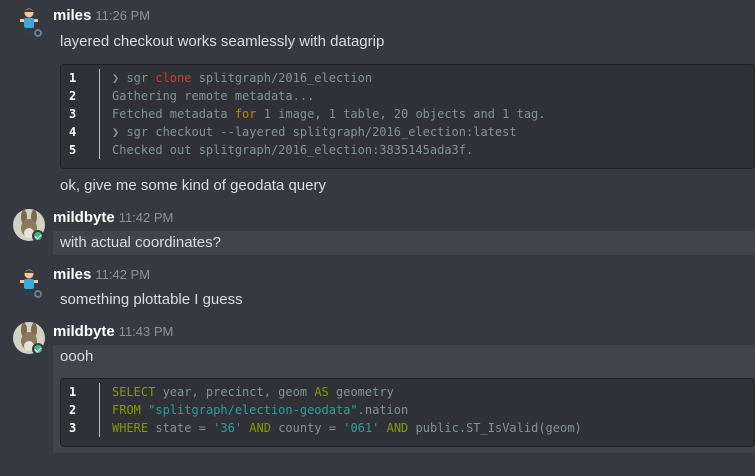 This screenshot has width=755, height=476. Describe the element at coordinates (134, 78) in the screenshot. I see `code-token: ❯ sgr` at that location.